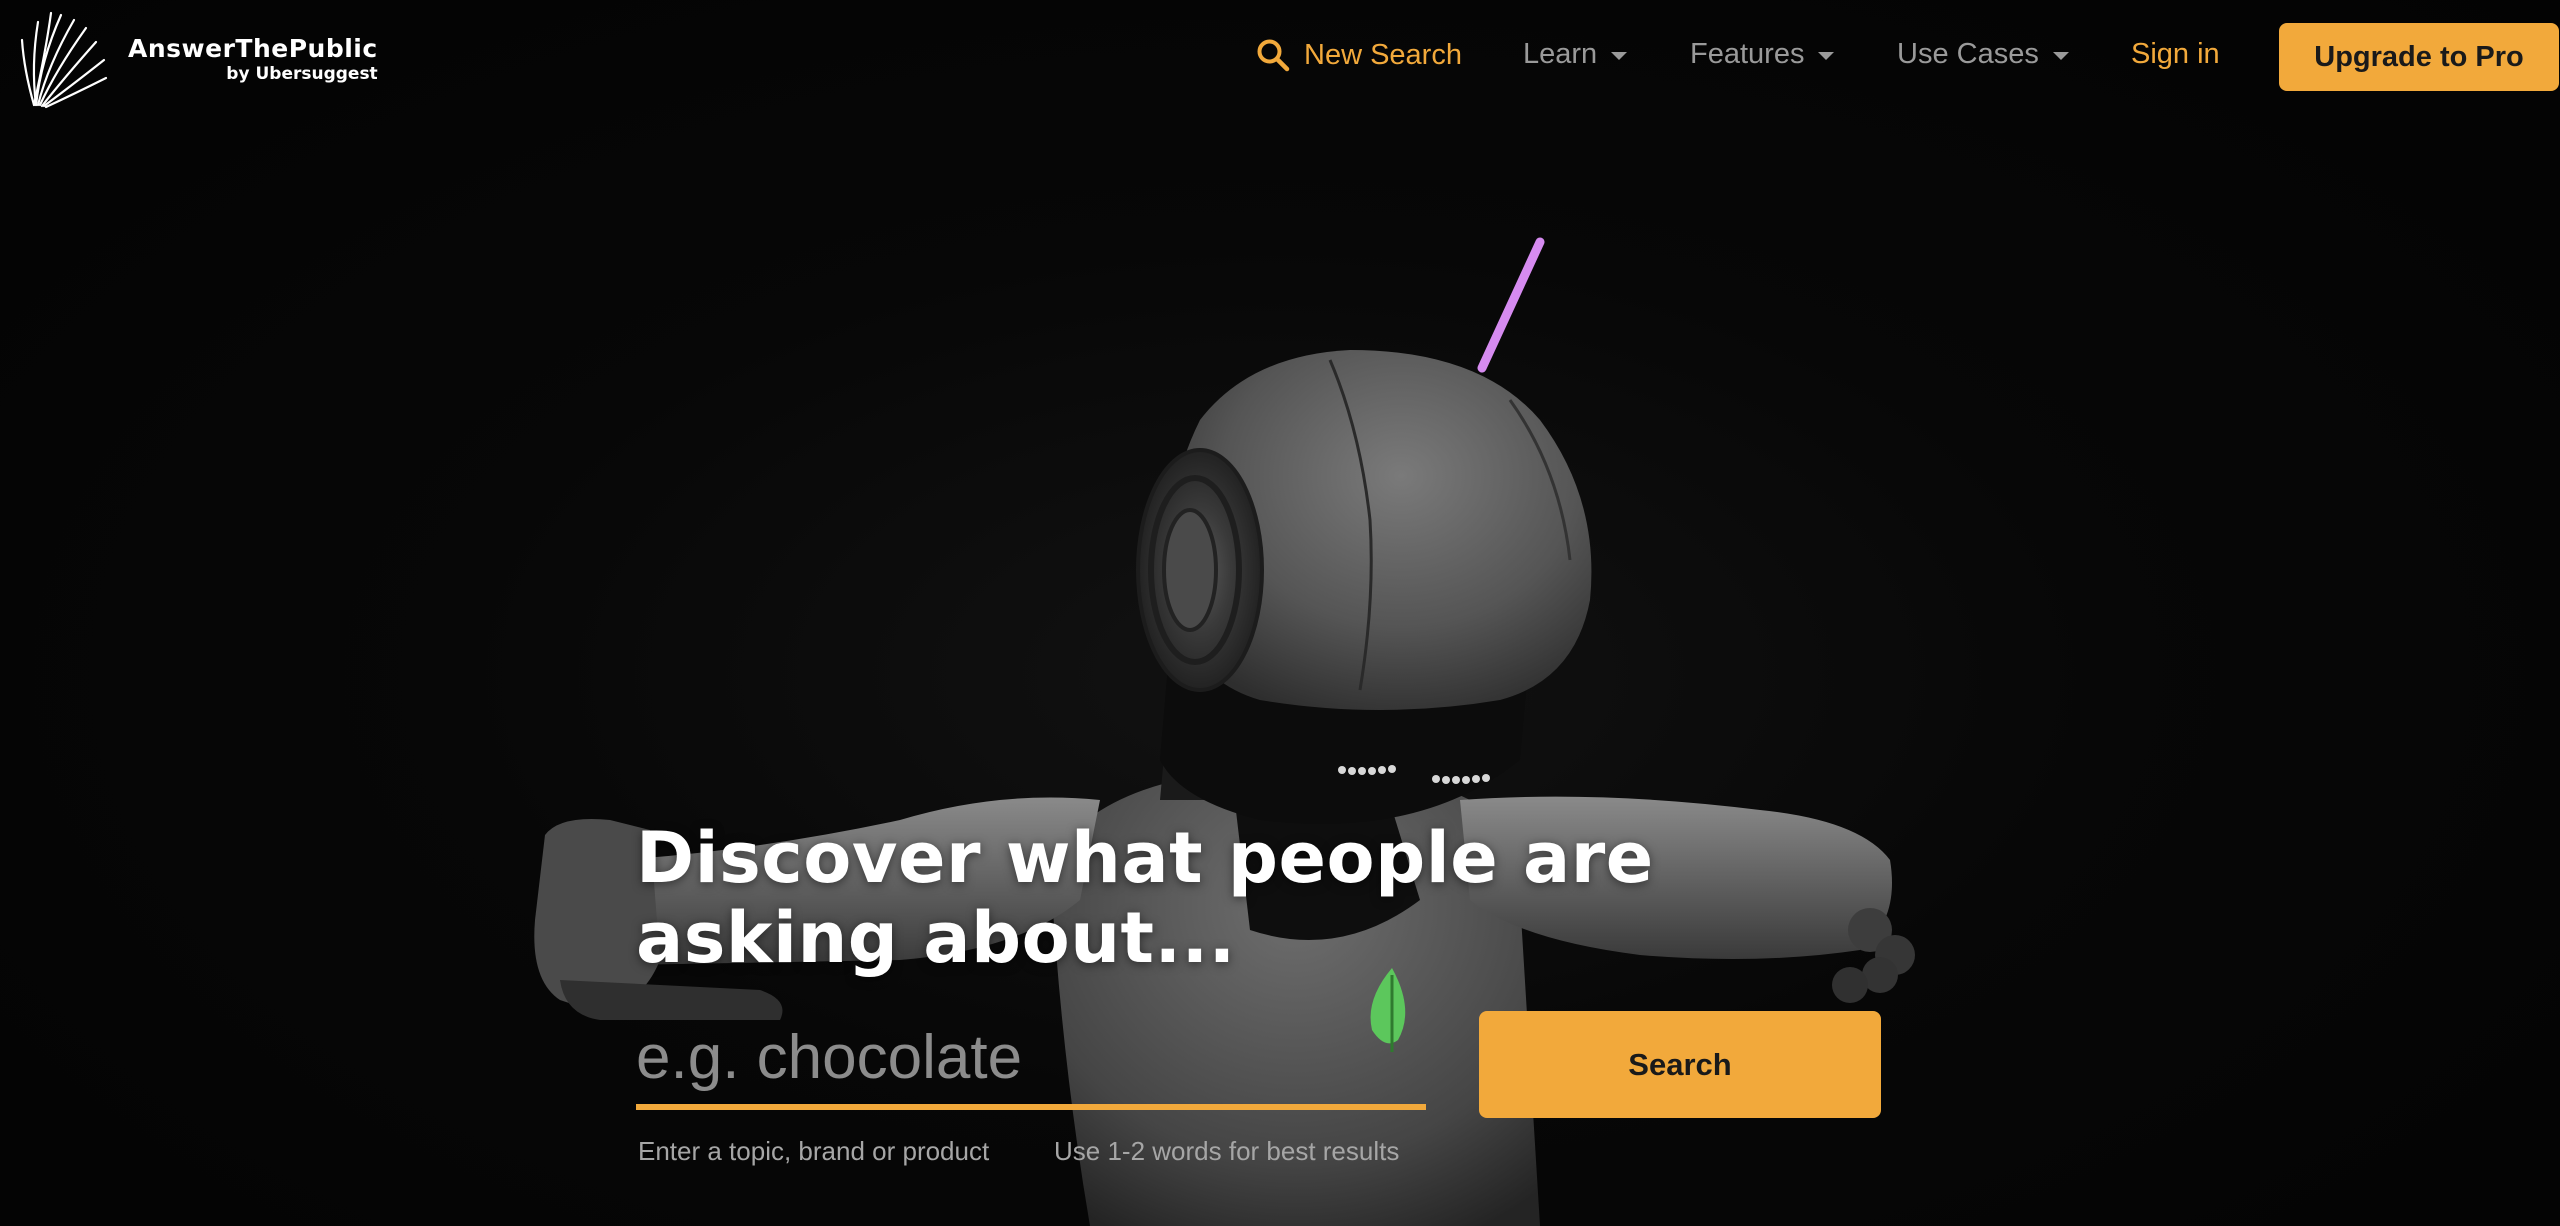 This screenshot has height=1226, width=2560. What do you see at coordinates (2175, 54) in the screenshot?
I see `sign-in-link: Sign in` at bounding box center [2175, 54].